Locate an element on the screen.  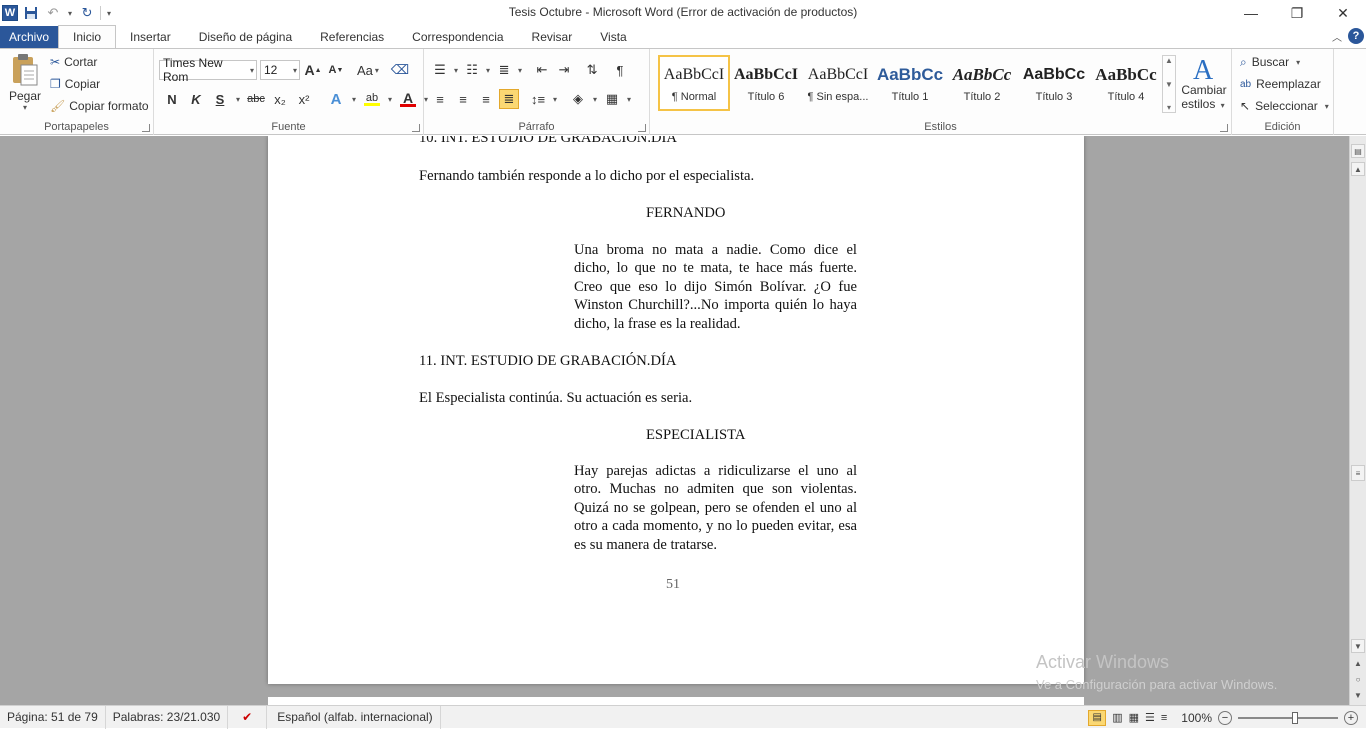
increase-indent-icon: ⇥ is located at coordinates (564, 70).